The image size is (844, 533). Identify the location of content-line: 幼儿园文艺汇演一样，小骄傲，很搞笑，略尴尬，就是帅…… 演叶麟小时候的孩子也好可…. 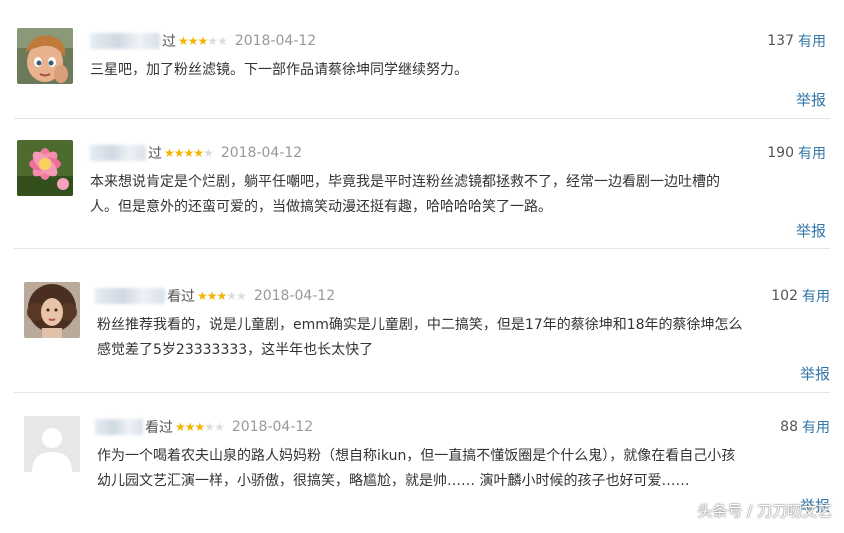
(393, 481).